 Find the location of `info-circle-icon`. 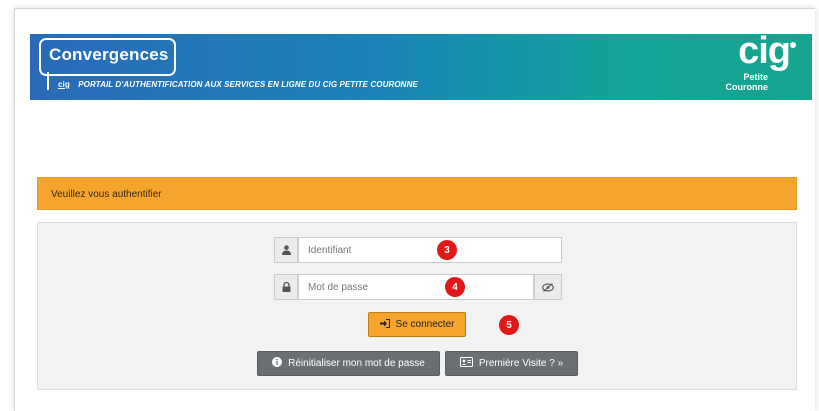

info-circle-icon is located at coordinates (277, 363).